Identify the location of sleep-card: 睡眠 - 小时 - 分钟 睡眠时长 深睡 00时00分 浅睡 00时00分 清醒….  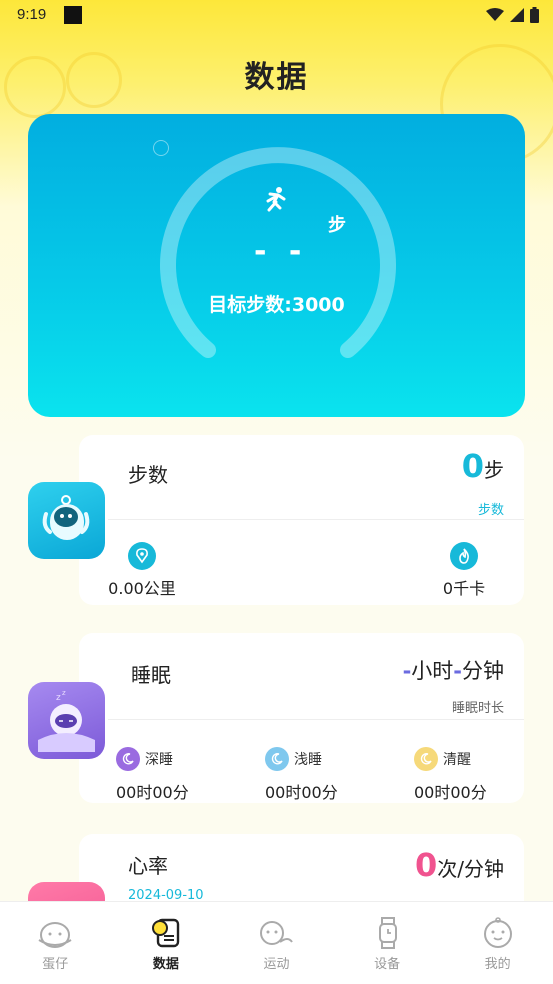
(301, 718).